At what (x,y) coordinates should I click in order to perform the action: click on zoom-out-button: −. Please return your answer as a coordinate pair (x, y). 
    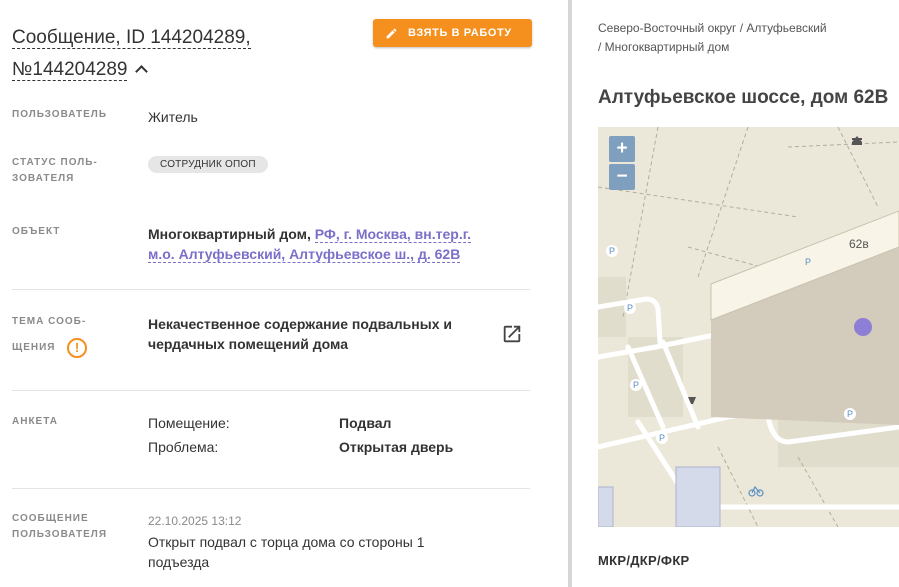
    Looking at the image, I should click on (622, 177).